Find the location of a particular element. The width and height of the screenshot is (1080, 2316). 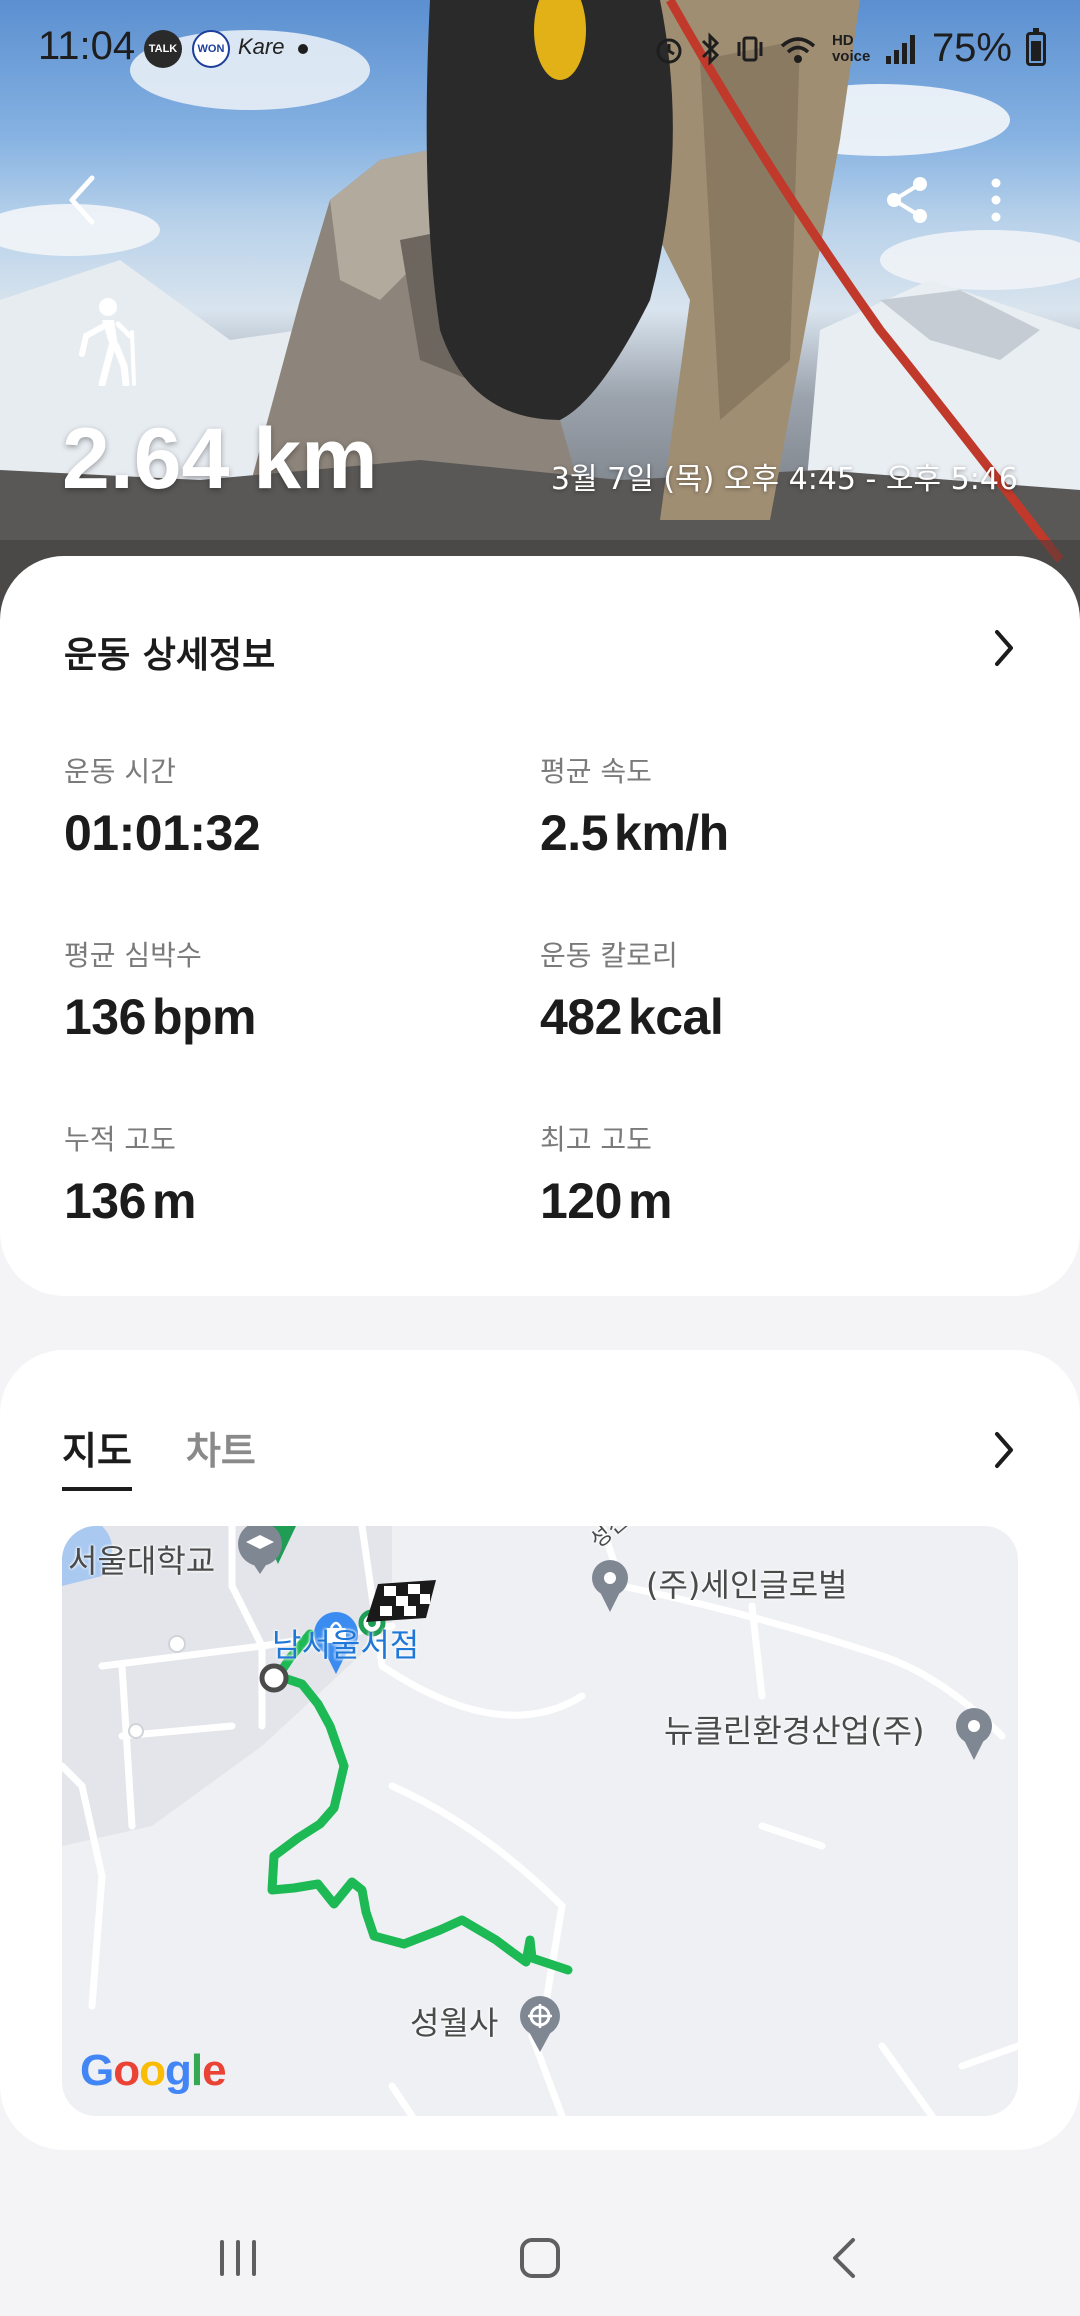

vibrate-icon is located at coordinates (750, 48).